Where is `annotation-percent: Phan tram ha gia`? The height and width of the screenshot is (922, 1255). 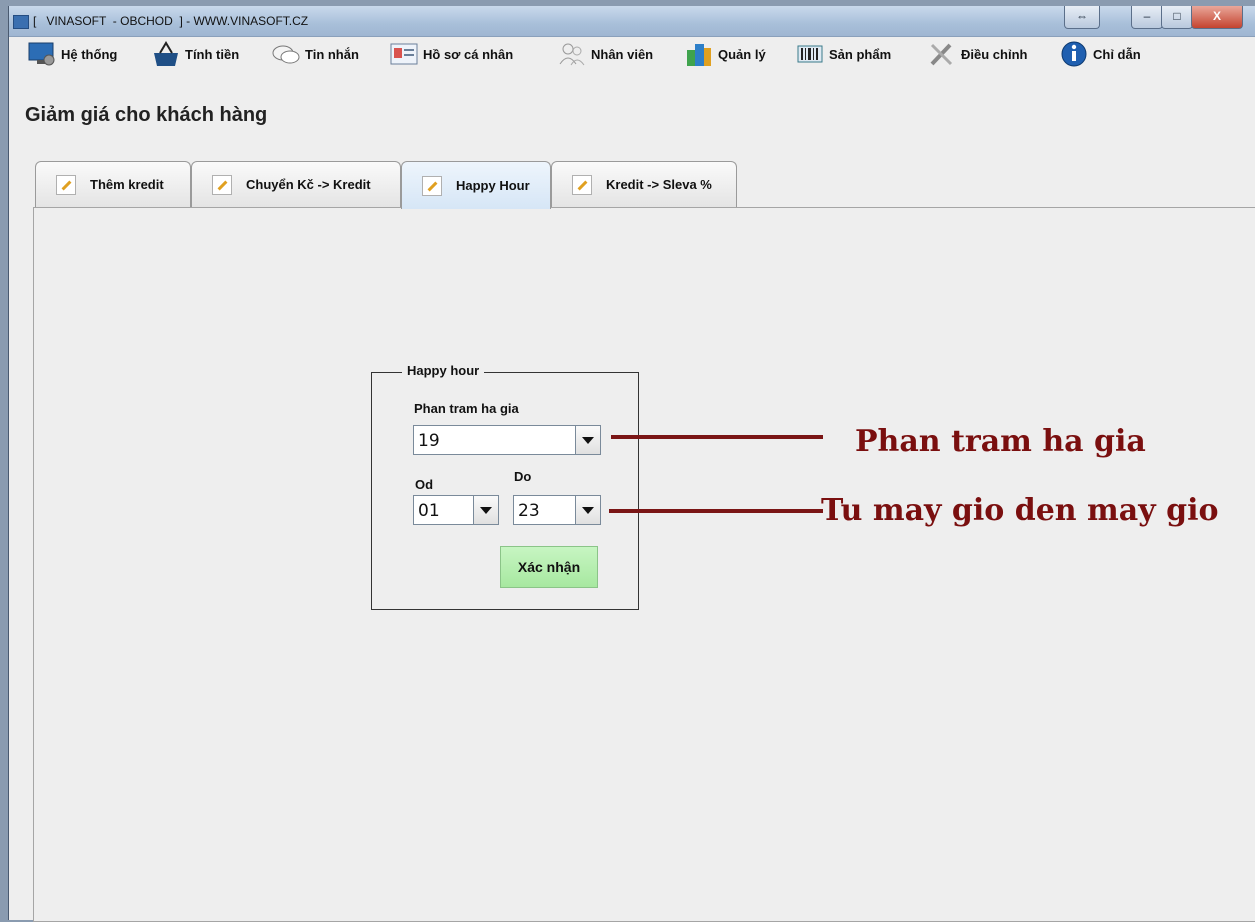 annotation-percent: Phan tram ha gia is located at coordinates (1000, 441).